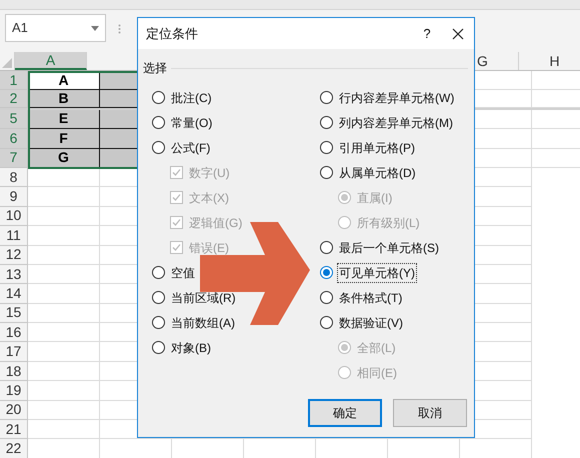 This screenshot has height=458, width=580. What do you see at coordinates (172, 33) in the screenshot?
I see `window-title: 定位条件` at bounding box center [172, 33].